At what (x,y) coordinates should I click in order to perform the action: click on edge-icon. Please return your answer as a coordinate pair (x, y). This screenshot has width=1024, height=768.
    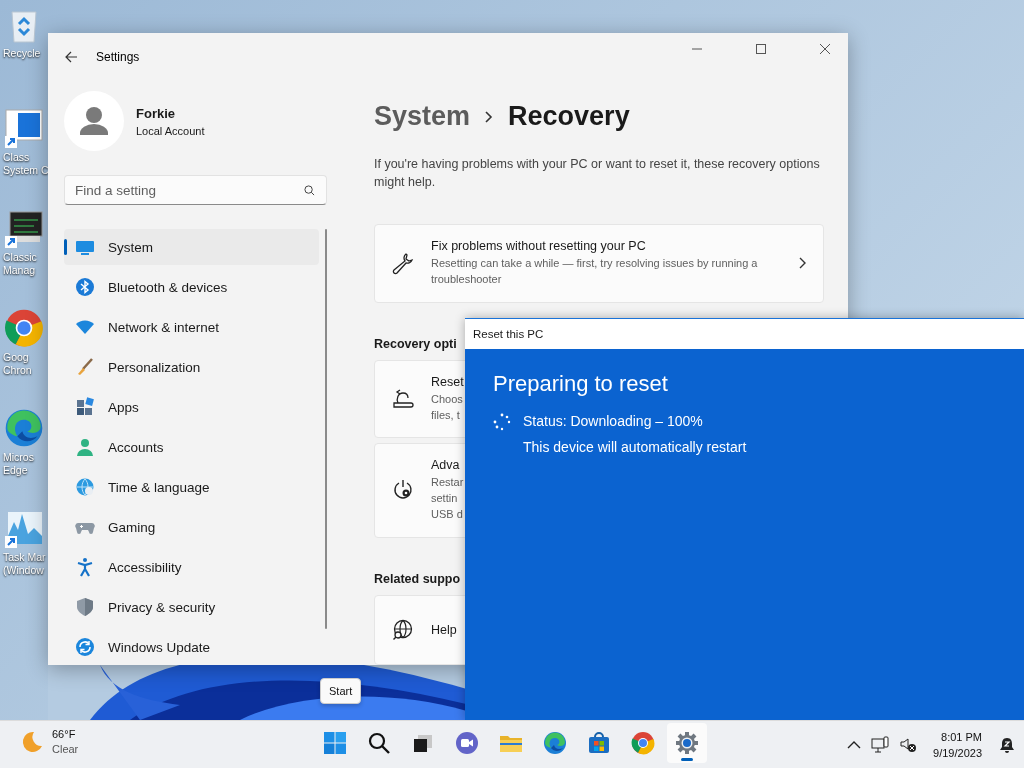
    Looking at the image, I should click on (555, 743).